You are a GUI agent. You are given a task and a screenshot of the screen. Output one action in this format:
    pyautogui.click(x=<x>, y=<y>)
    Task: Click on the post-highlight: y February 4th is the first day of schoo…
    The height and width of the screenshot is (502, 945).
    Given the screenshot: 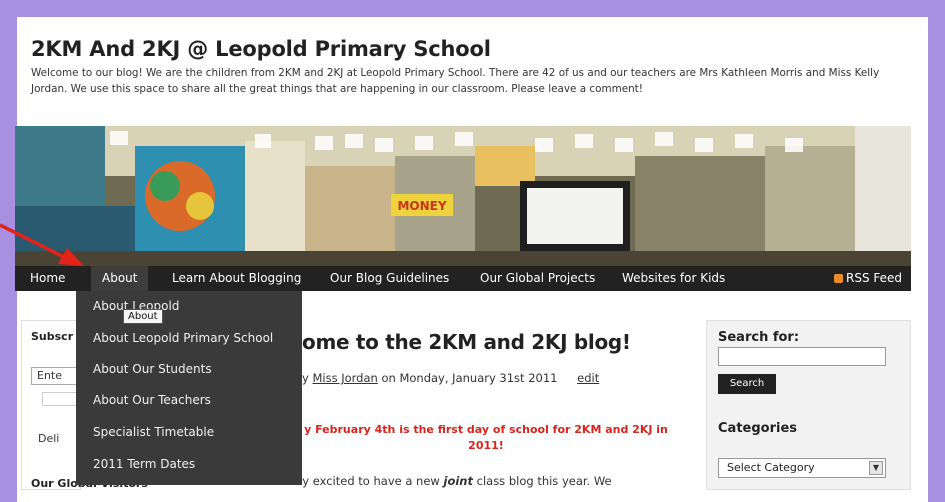 What is the action you would take?
    pyautogui.click(x=486, y=438)
    